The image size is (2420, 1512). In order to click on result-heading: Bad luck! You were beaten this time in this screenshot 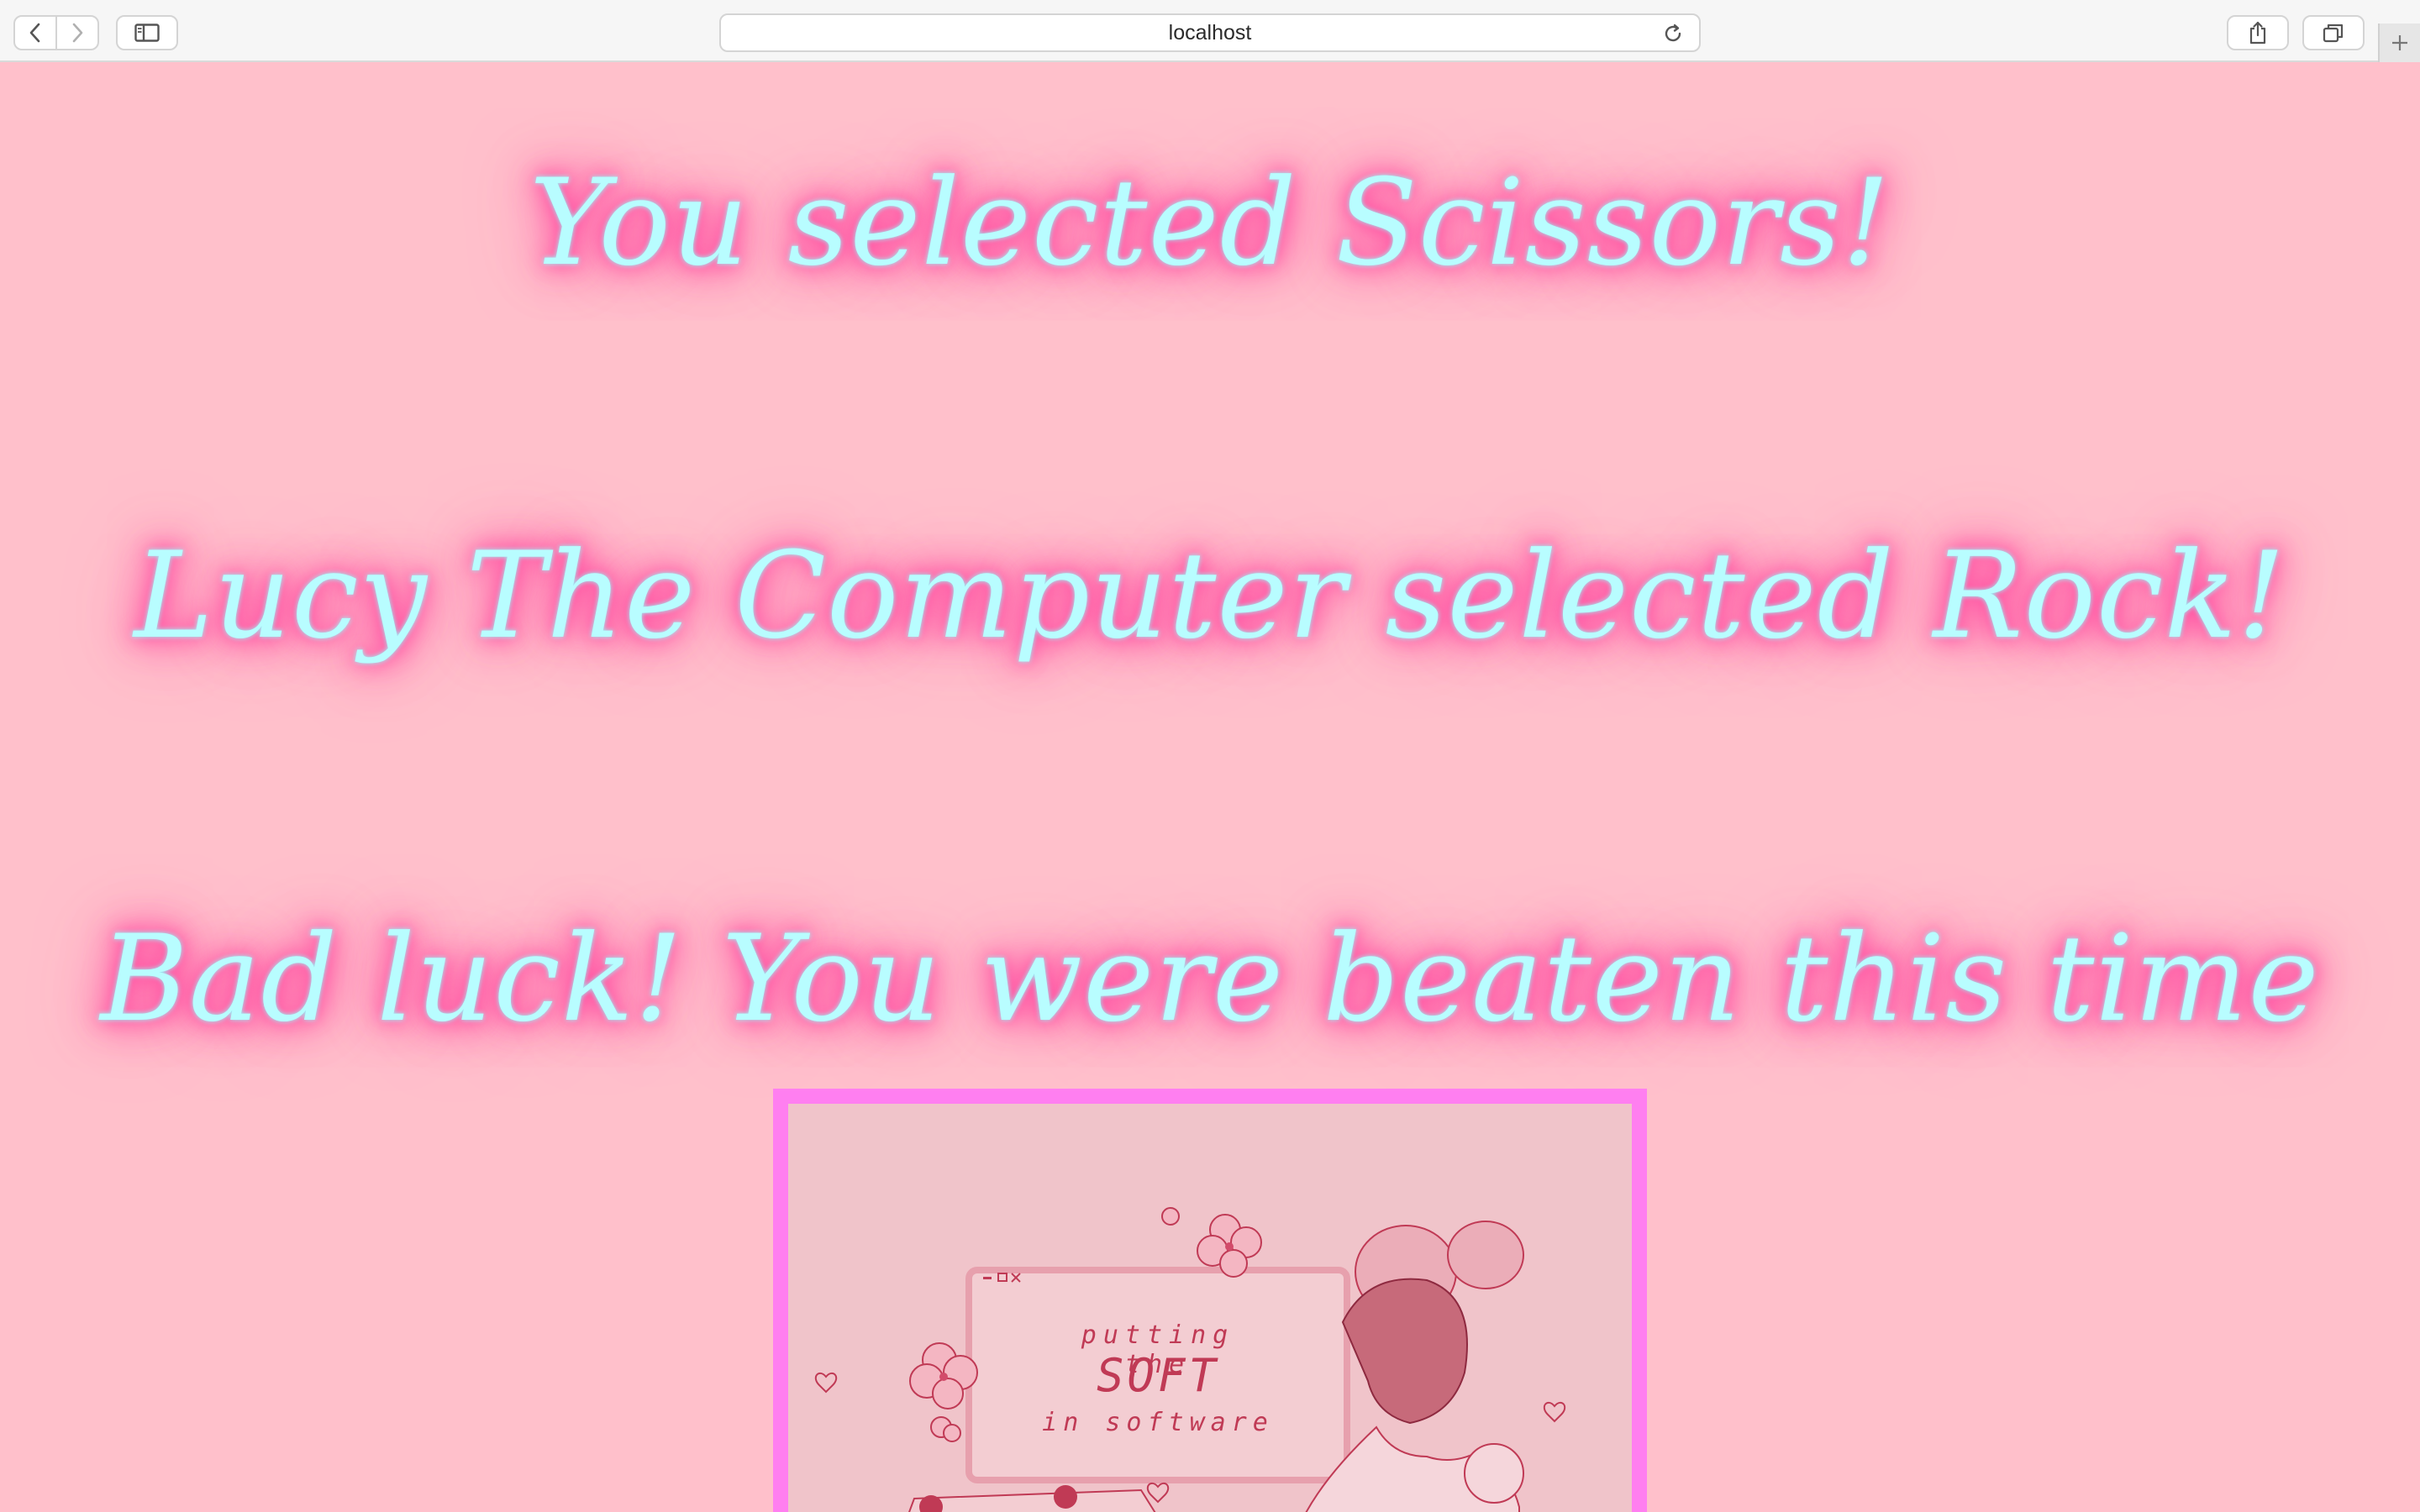, I will do `click(1210, 979)`.